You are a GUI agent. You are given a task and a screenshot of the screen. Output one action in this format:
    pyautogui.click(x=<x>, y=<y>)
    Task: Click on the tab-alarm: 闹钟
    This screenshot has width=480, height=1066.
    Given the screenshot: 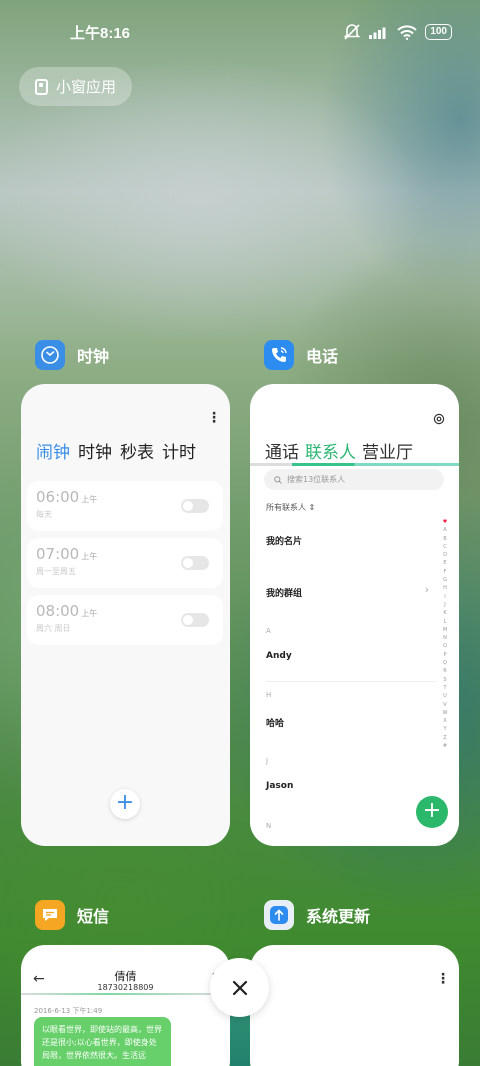 What is the action you would take?
    pyautogui.click(x=53, y=450)
    